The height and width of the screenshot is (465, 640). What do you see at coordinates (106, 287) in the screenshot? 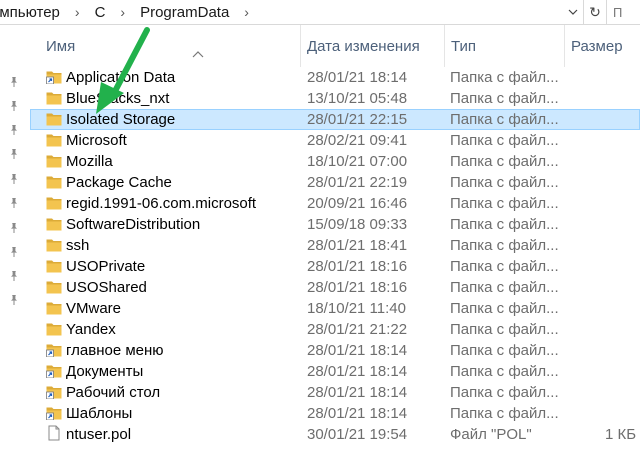
I see `file-name: USOShared` at bounding box center [106, 287].